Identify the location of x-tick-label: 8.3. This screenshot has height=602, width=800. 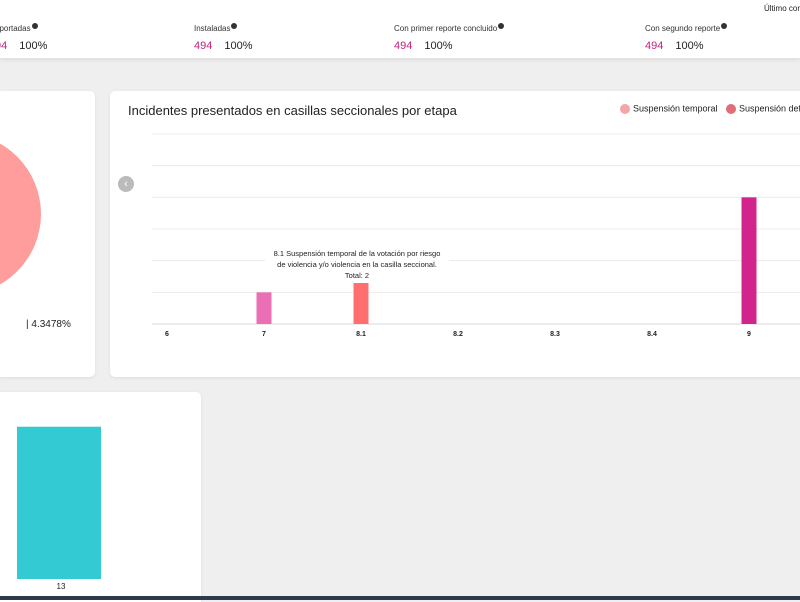
(555, 334).